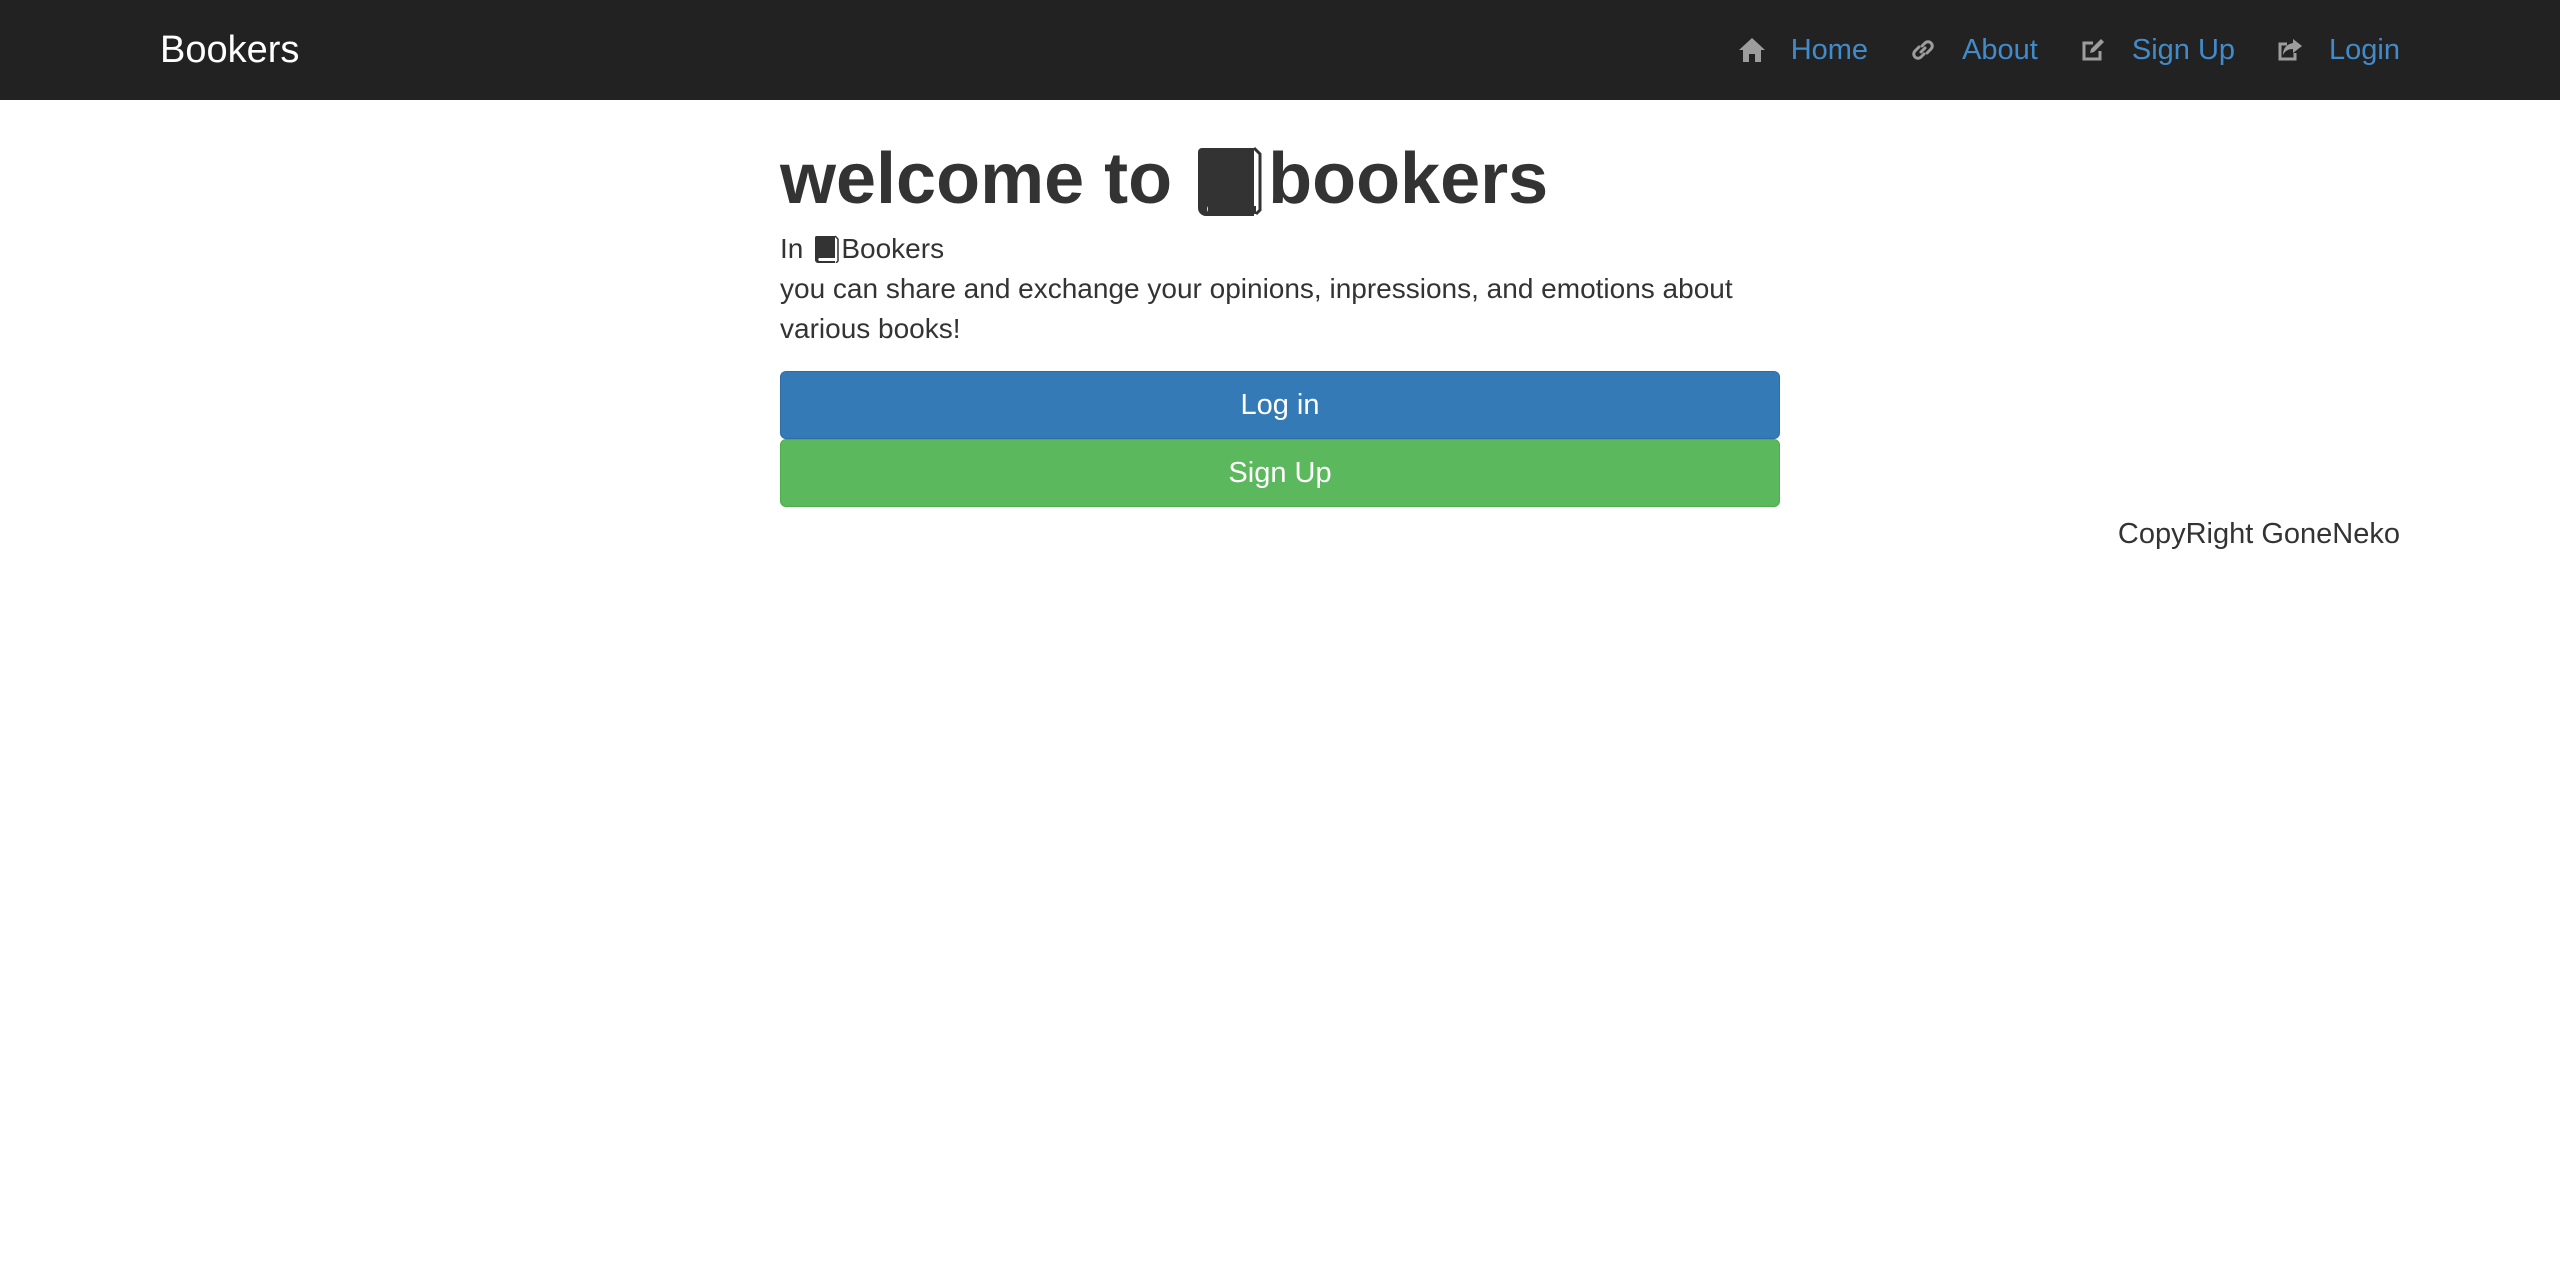 Image resolution: width=2560 pixels, height=1280 pixels. I want to click on intro-brand: Bookers, so click(893, 249).